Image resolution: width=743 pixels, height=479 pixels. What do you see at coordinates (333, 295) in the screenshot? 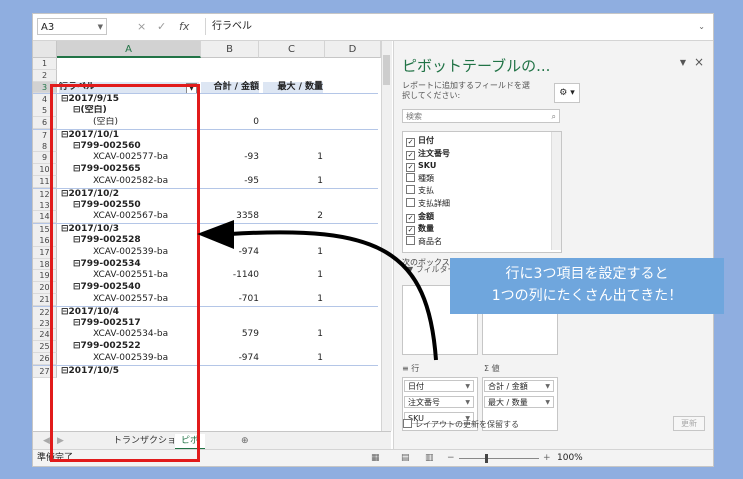
I see `arrow-curve` at bounding box center [333, 295].